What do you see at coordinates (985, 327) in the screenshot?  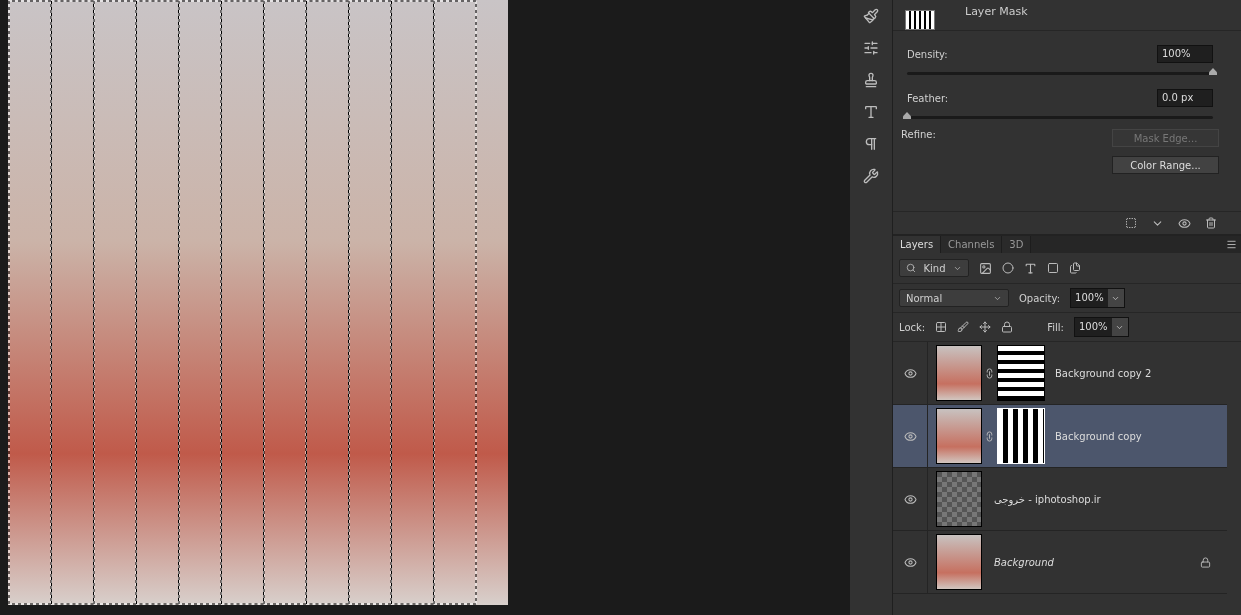 I see `move-icon` at bounding box center [985, 327].